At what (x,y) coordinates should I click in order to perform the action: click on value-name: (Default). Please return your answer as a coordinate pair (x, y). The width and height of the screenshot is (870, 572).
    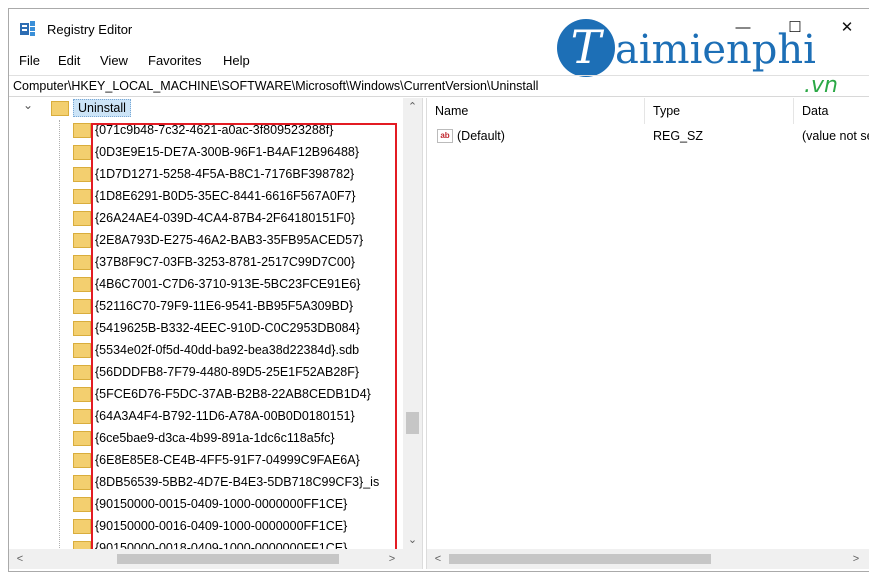
    Looking at the image, I should click on (481, 136).